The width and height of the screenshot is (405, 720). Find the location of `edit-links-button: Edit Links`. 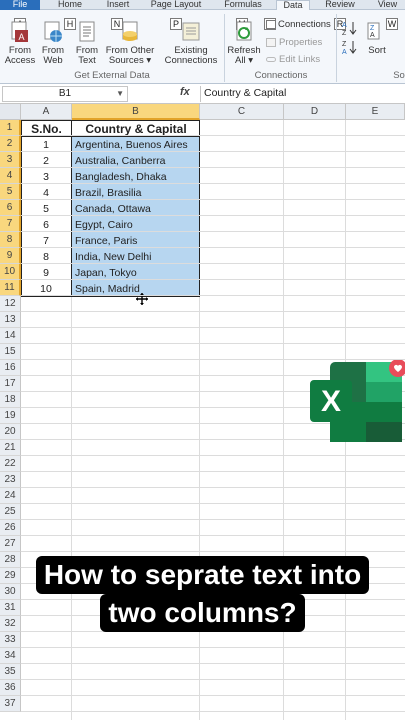

edit-links-button: Edit Links is located at coordinates (293, 59).